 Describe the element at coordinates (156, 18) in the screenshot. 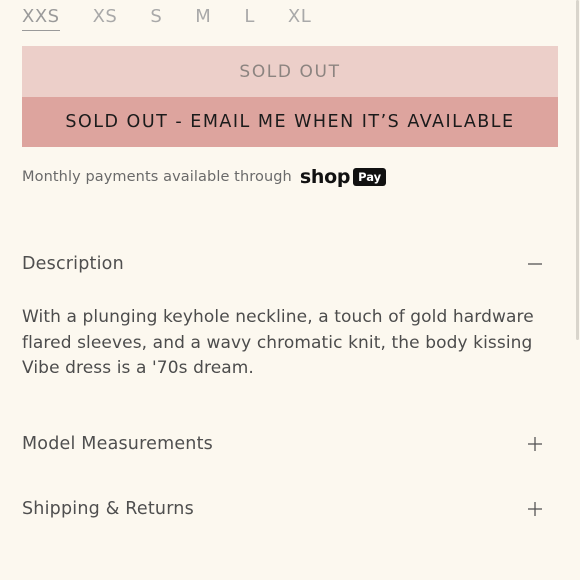

I see `size-option-s: S` at that location.